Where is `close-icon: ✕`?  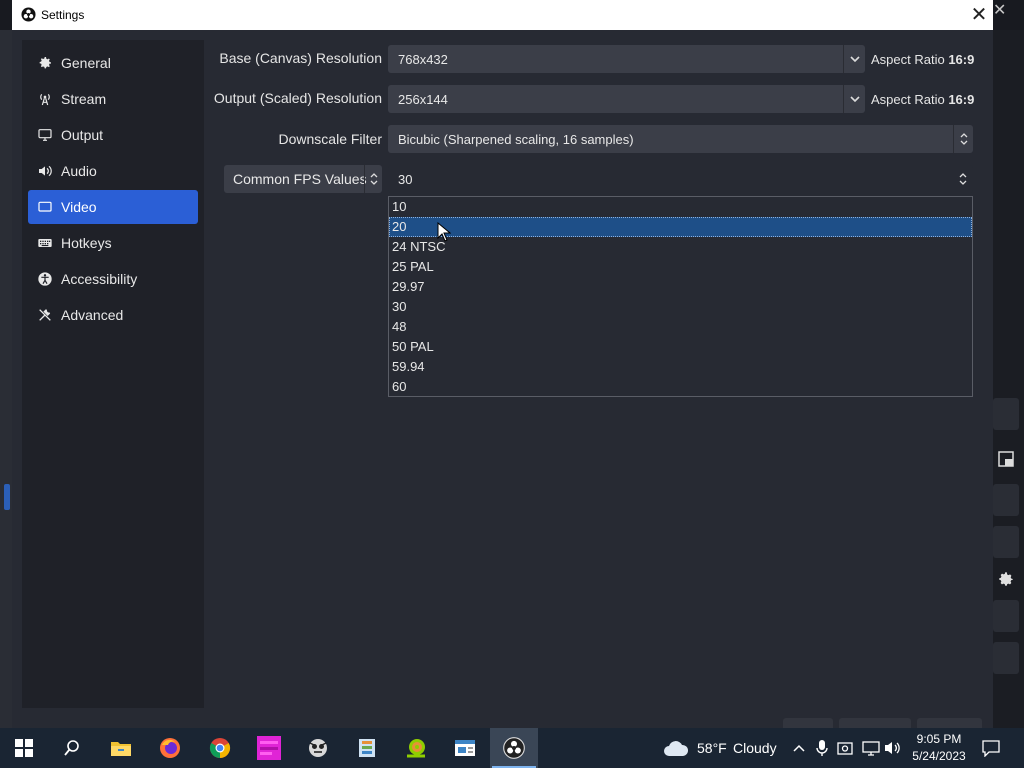
close-icon: ✕ is located at coordinates (979, 15).